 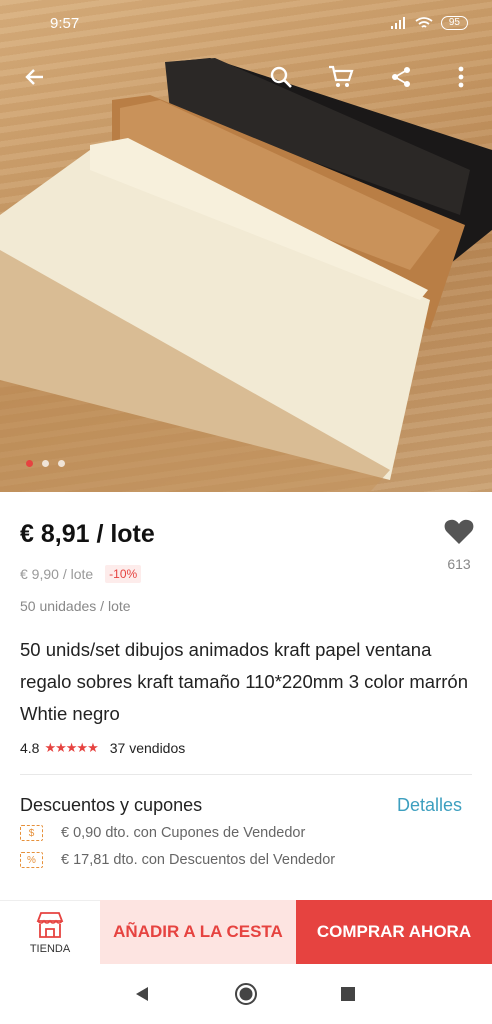 I want to click on coupon-item: $ € 0,90 dto. con Cupones de Vendedor, so click(x=162, y=833).